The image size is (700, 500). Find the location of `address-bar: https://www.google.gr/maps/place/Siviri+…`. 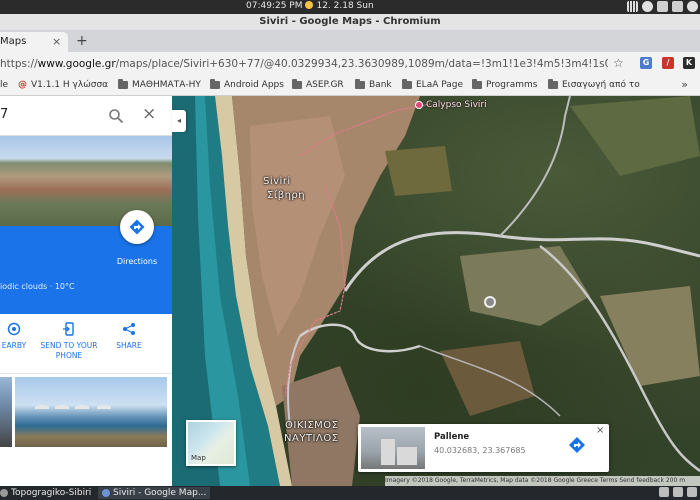

address-bar: https://www.google.gr/maps/place/Siviri+… is located at coordinates (350, 64).